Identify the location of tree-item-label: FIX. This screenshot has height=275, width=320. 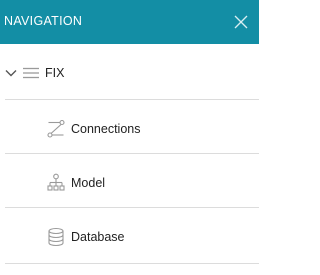
(55, 72).